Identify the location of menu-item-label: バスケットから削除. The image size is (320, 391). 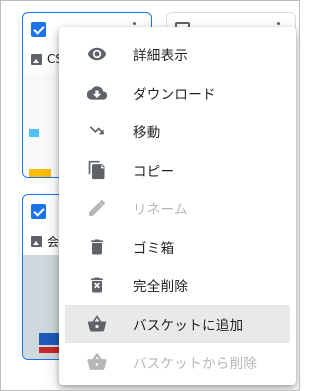
(195, 364).